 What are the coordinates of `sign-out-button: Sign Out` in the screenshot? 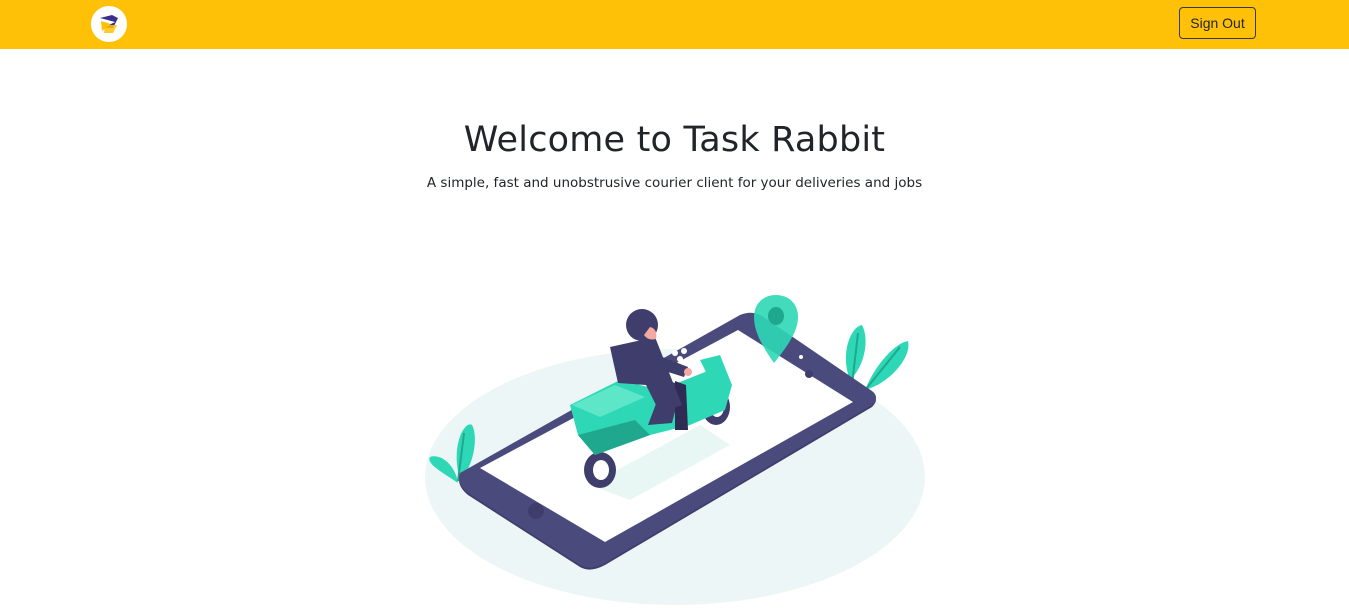 It's located at (1217, 23).